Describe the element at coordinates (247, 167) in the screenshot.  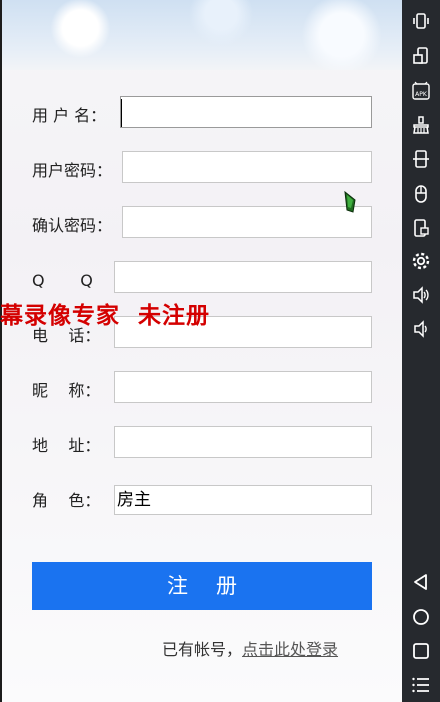
I see `password-input` at that location.